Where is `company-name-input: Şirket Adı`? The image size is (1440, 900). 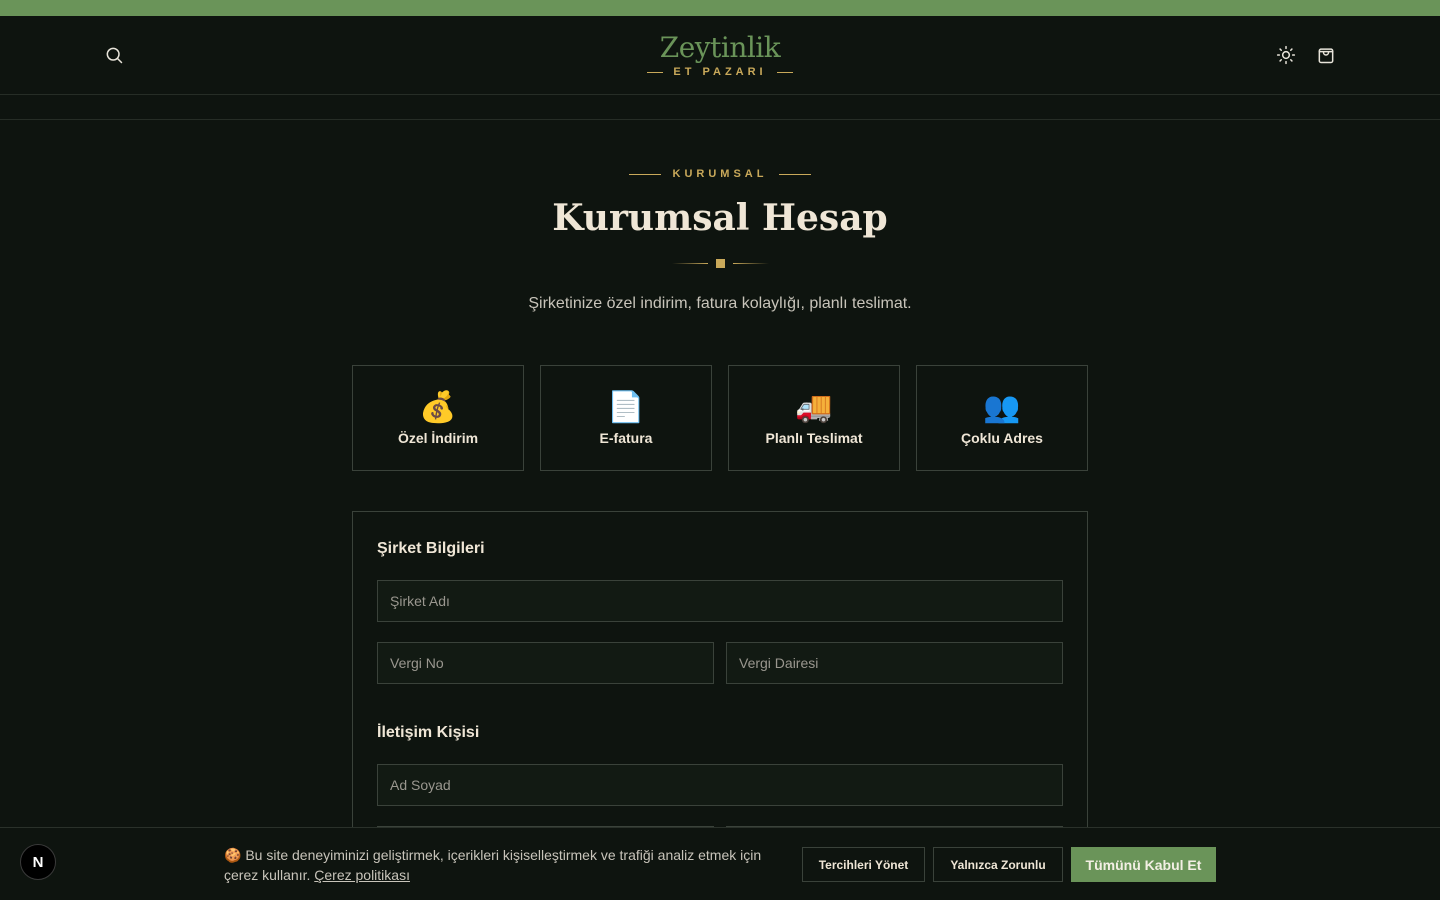 company-name-input: Şirket Adı is located at coordinates (720, 601).